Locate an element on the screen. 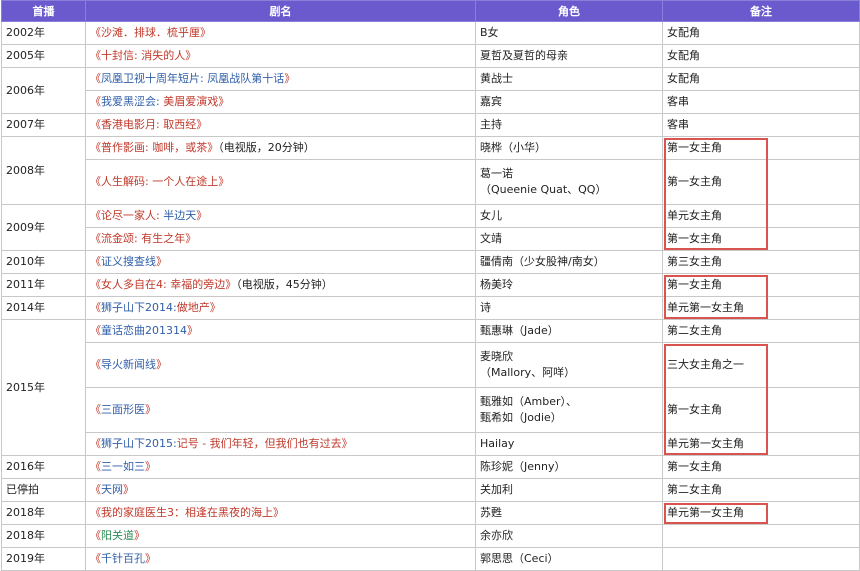 This screenshot has width=860, height=571. title-link: 三一如三 is located at coordinates (123, 466).